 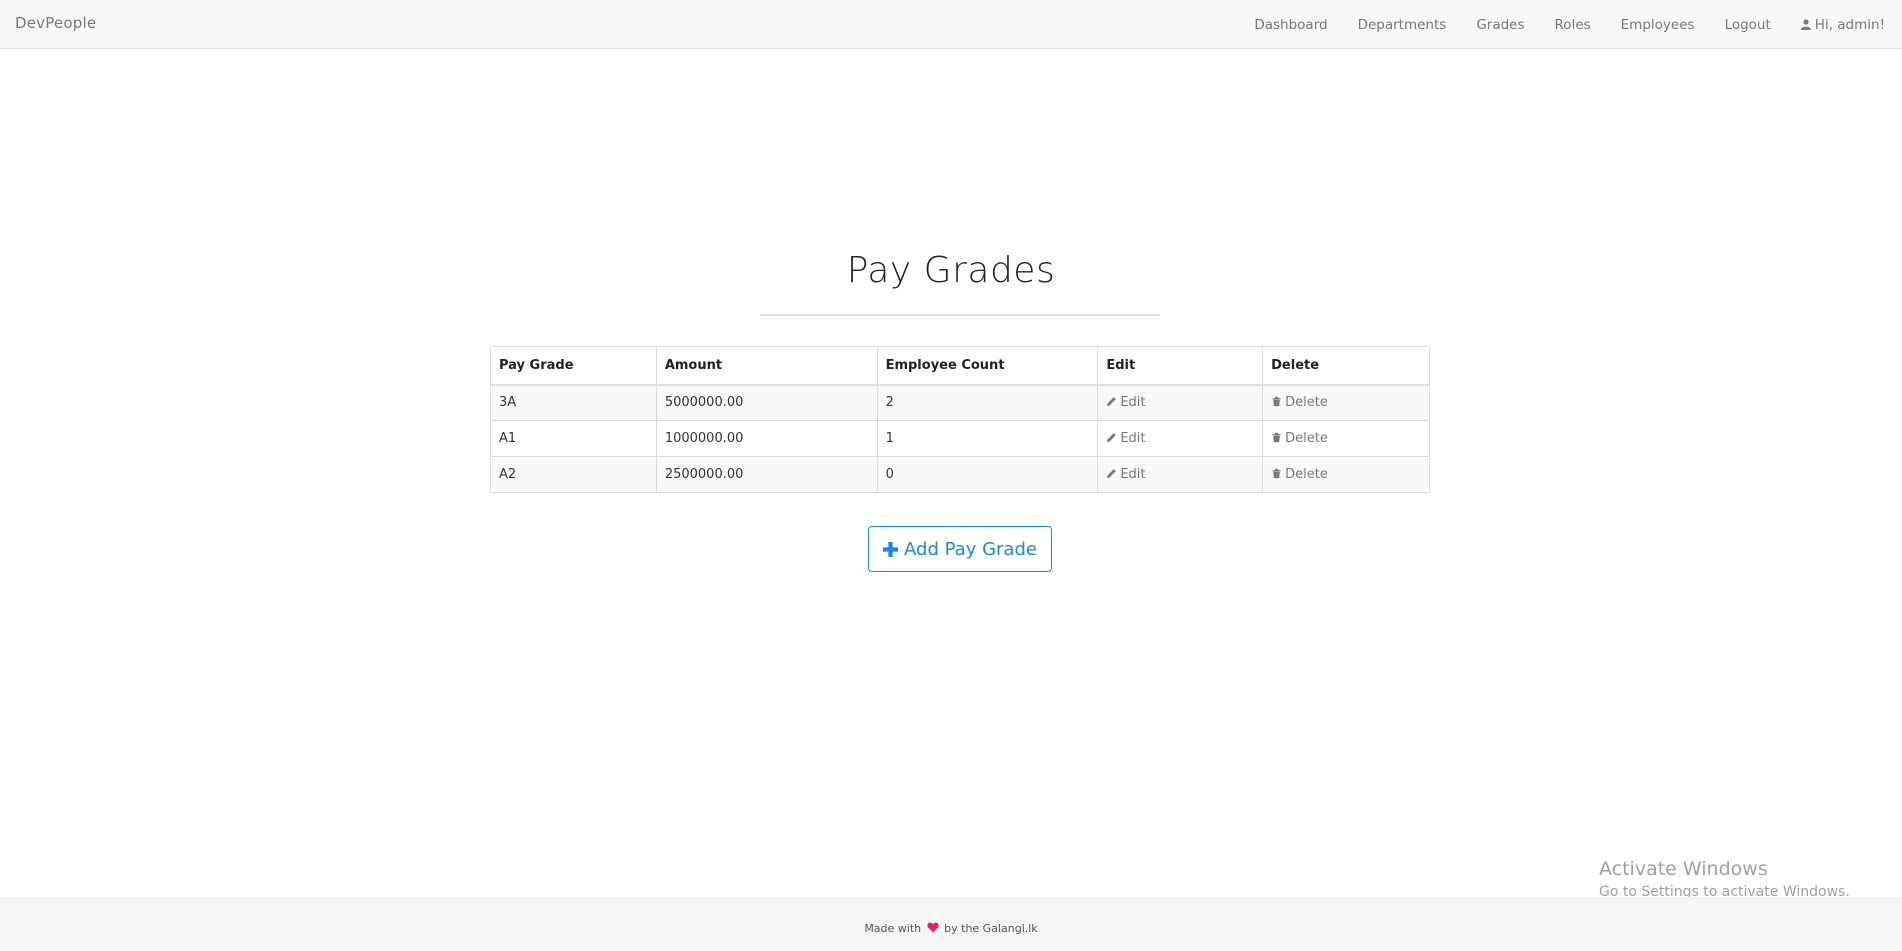 What do you see at coordinates (1748, 25) in the screenshot?
I see `nav-logout: Logout` at bounding box center [1748, 25].